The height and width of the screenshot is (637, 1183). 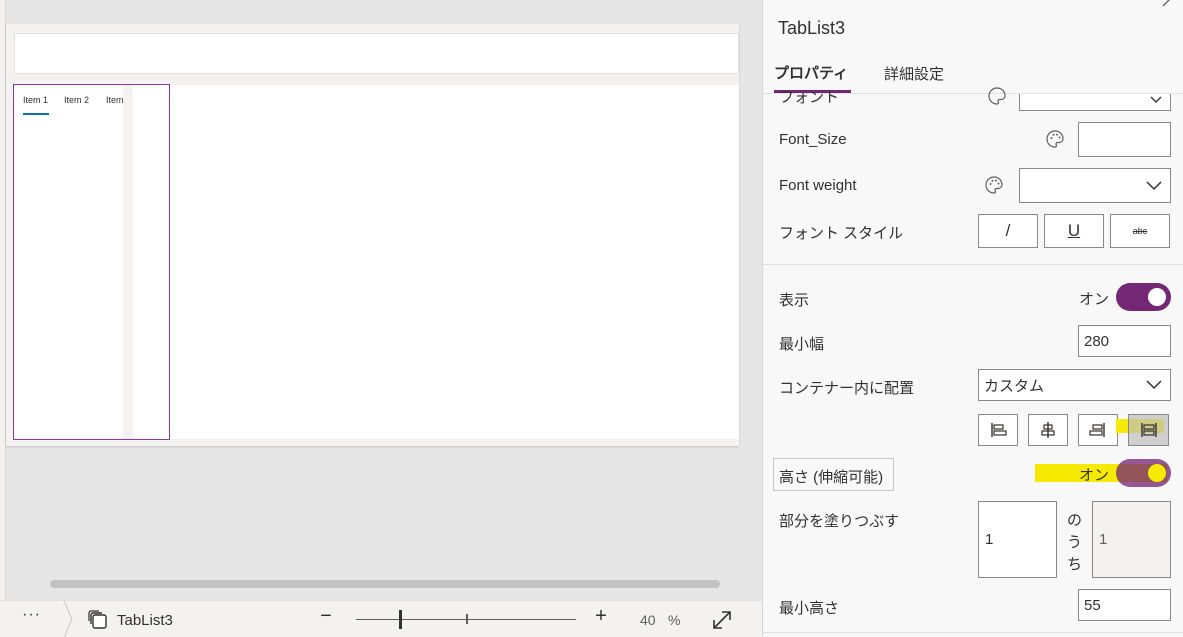 I want to click on italic-icon: /, so click(x=1008, y=230).